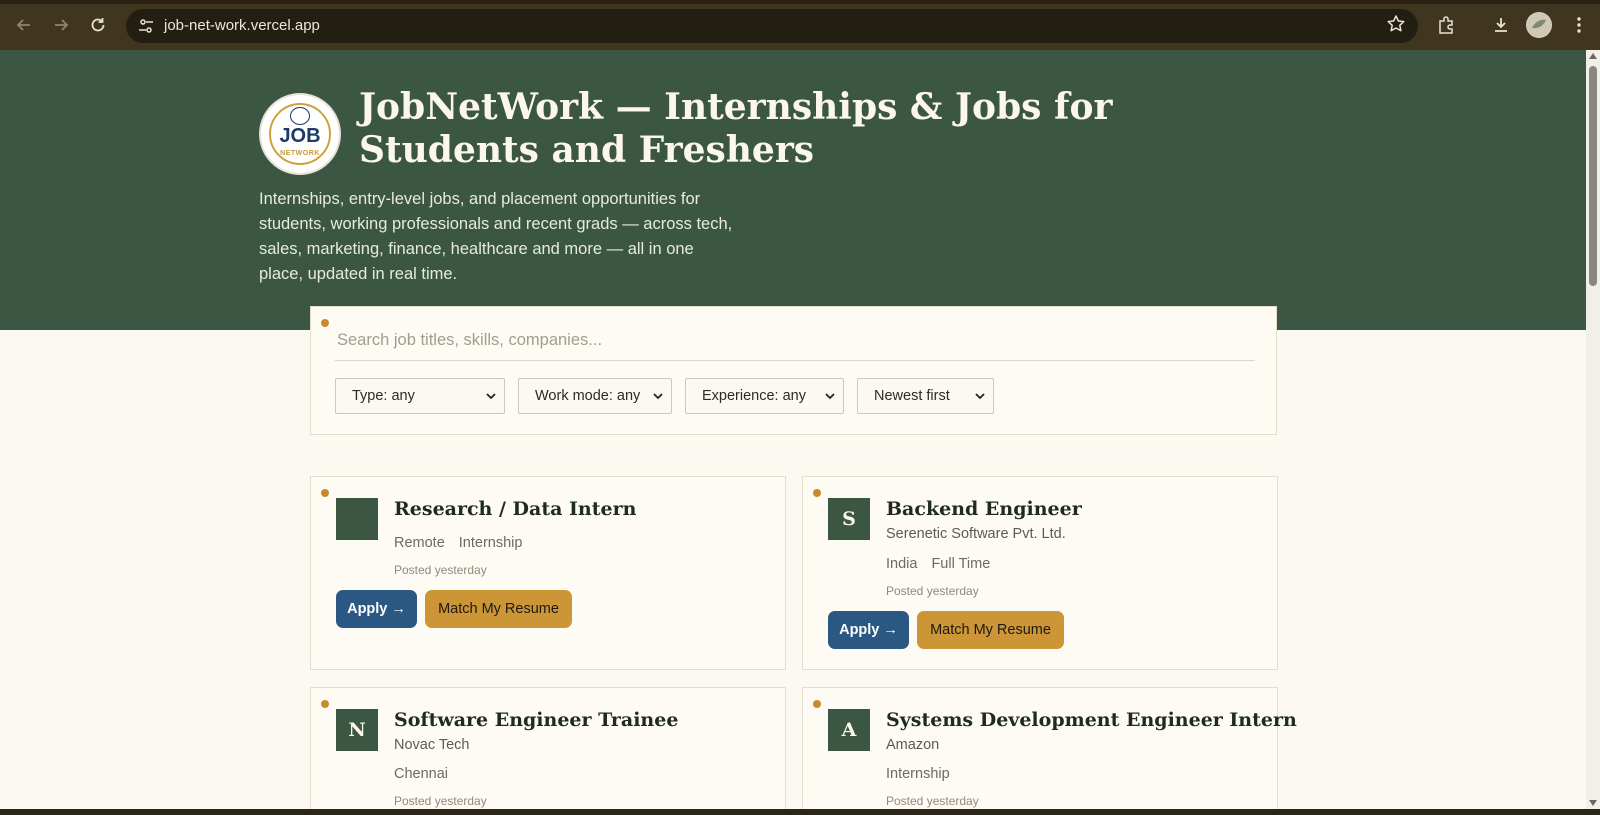  Describe the element at coordinates (772, 26) in the screenshot. I see `address-bar: job-net-work.vercel.app` at that location.